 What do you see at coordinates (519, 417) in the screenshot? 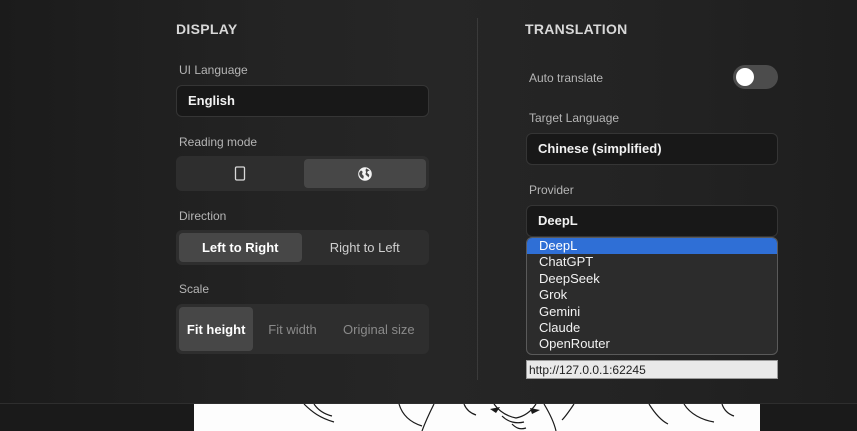
I see `manga-artwork` at bounding box center [519, 417].